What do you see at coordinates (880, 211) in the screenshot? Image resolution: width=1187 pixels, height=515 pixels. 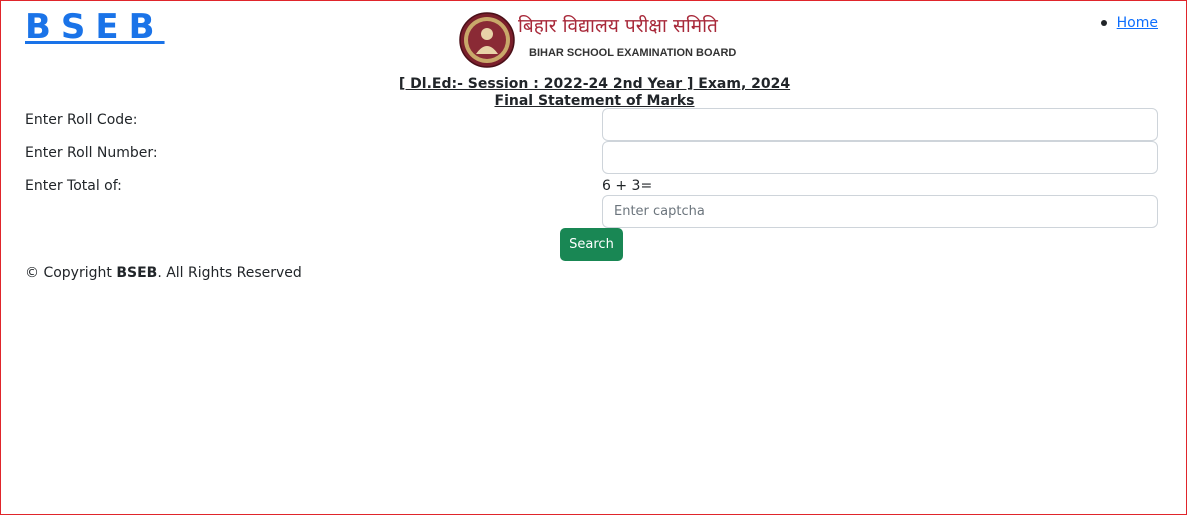 I see `captcha-input` at bounding box center [880, 211].